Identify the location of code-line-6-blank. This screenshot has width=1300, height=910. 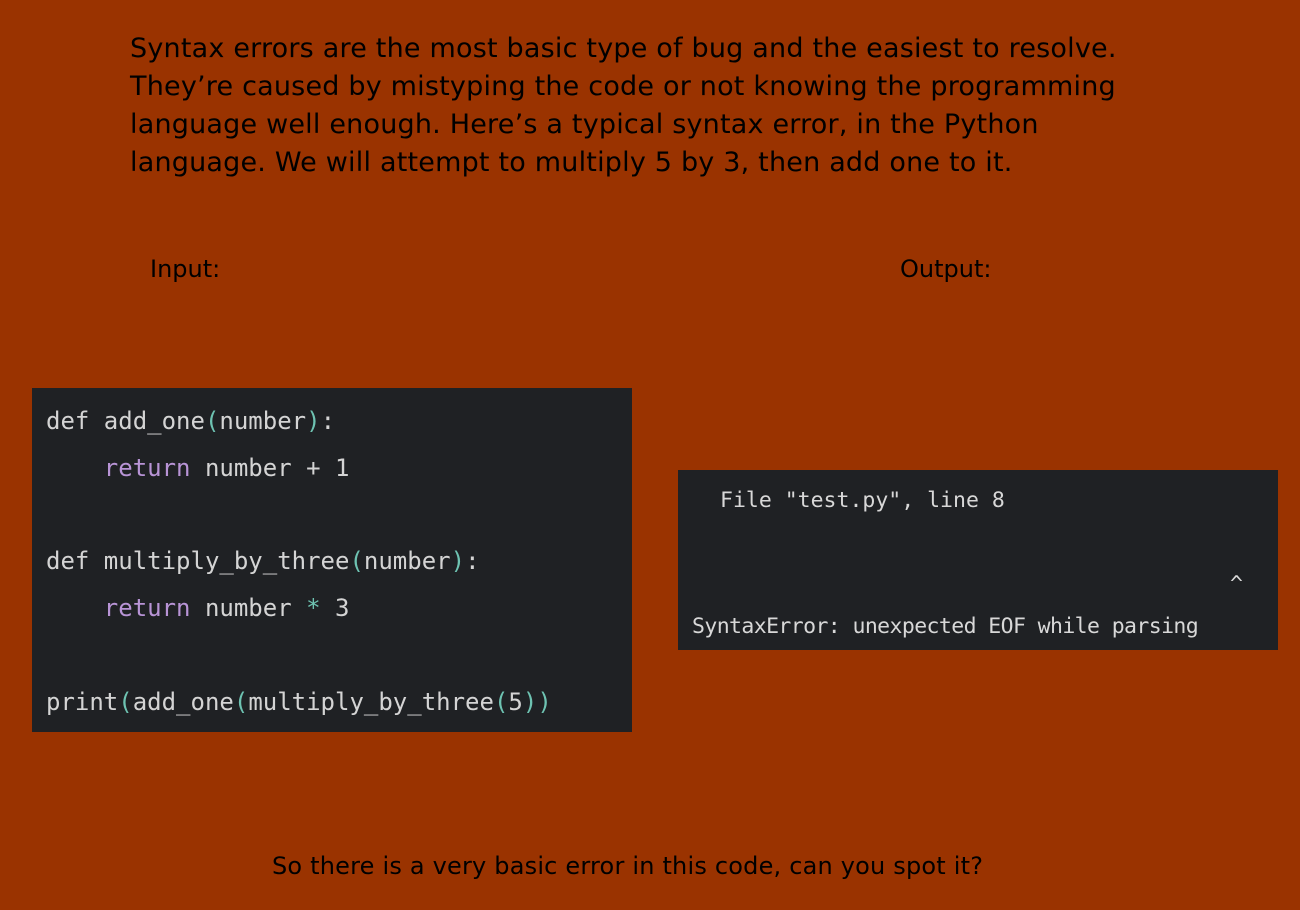
(339, 659).